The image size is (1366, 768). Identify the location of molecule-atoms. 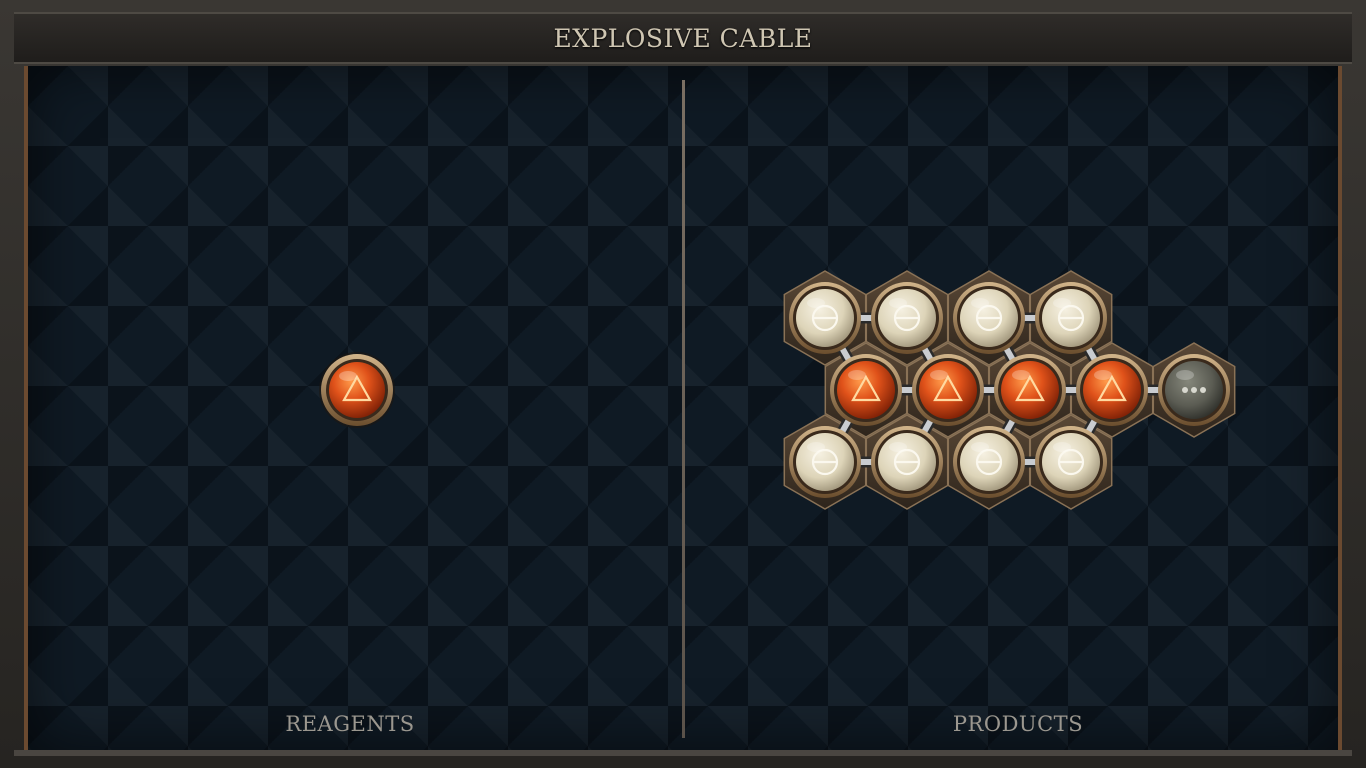
(1009, 390).